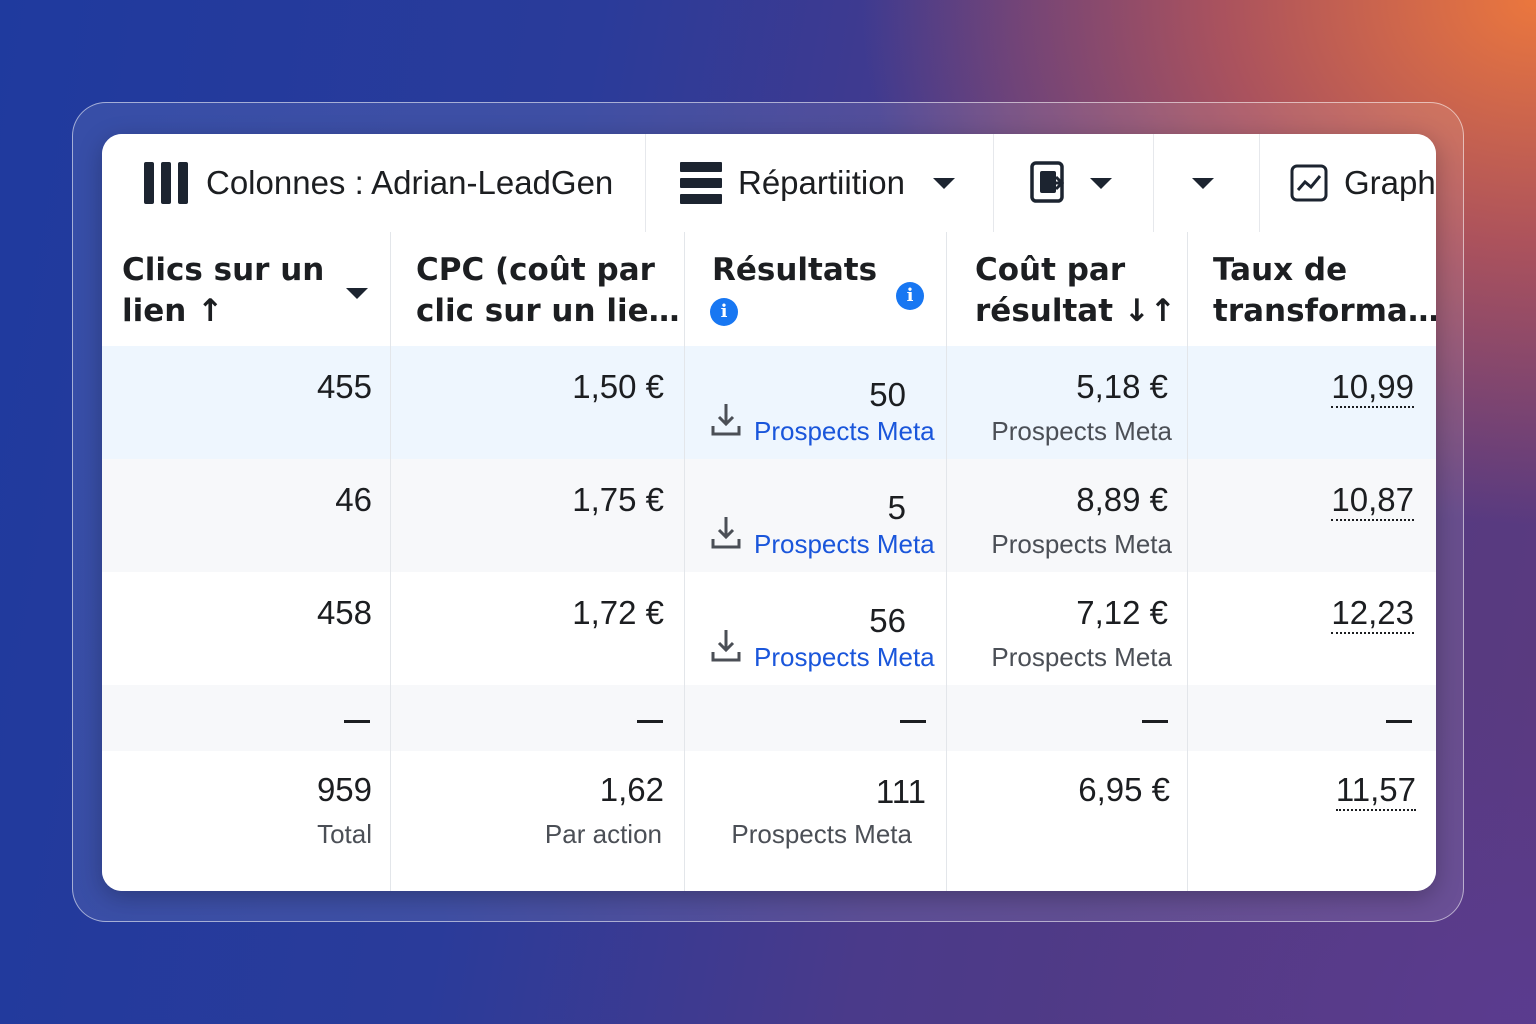 The height and width of the screenshot is (1024, 1536). I want to click on cost-value: 8,89 €, so click(1122, 499).